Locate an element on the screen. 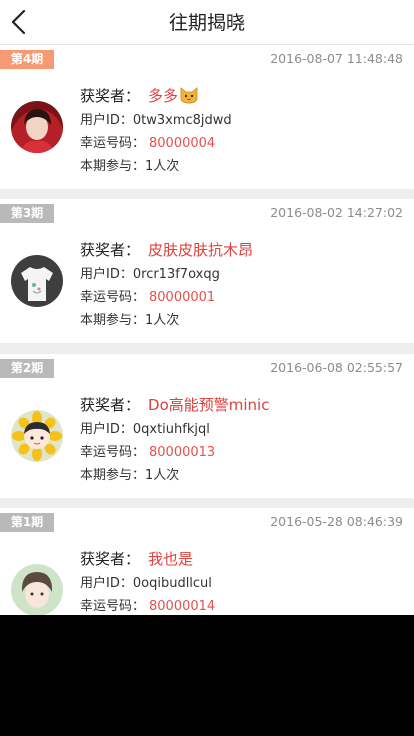 The image size is (414, 736). user-id-row: 用户ID：0rcr13f7oxqg is located at coordinates (166, 274).